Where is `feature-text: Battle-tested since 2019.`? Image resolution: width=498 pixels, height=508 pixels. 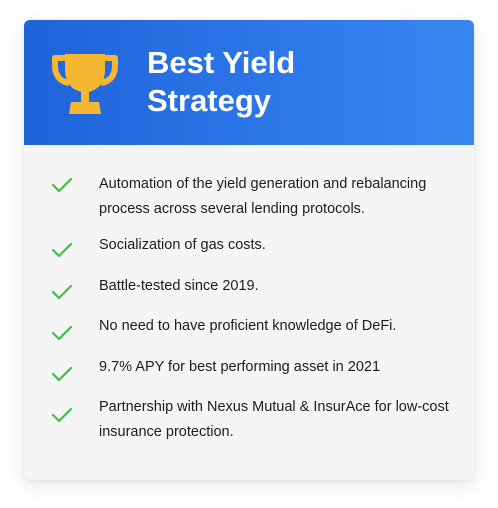 feature-text: Battle-tested since 2019. is located at coordinates (179, 286).